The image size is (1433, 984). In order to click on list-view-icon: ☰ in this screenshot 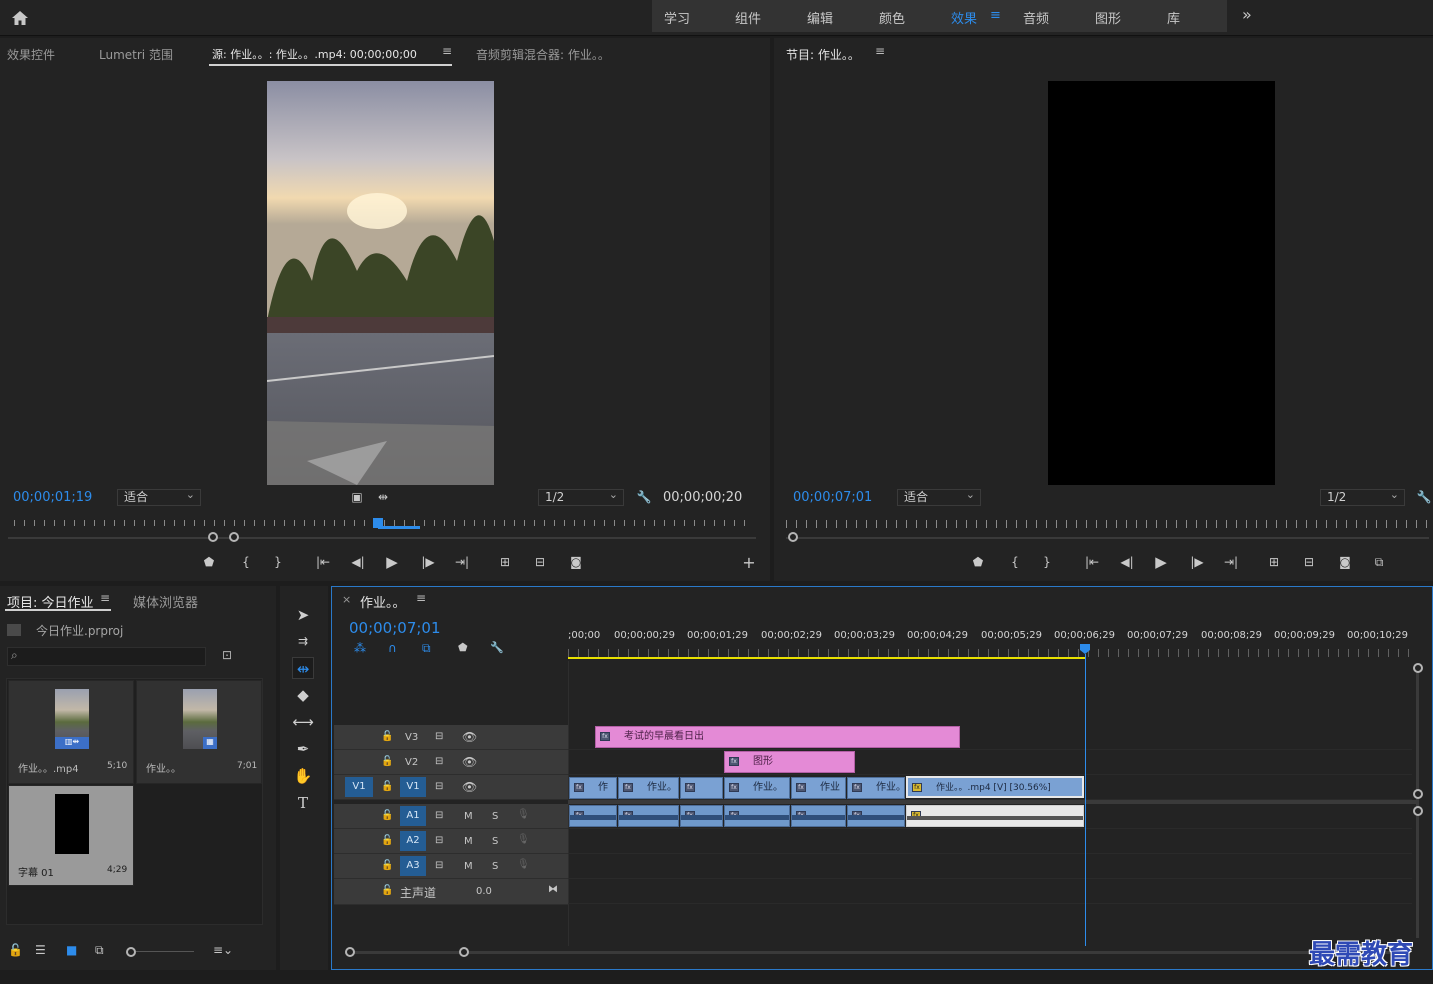, I will do `click(40, 950)`.